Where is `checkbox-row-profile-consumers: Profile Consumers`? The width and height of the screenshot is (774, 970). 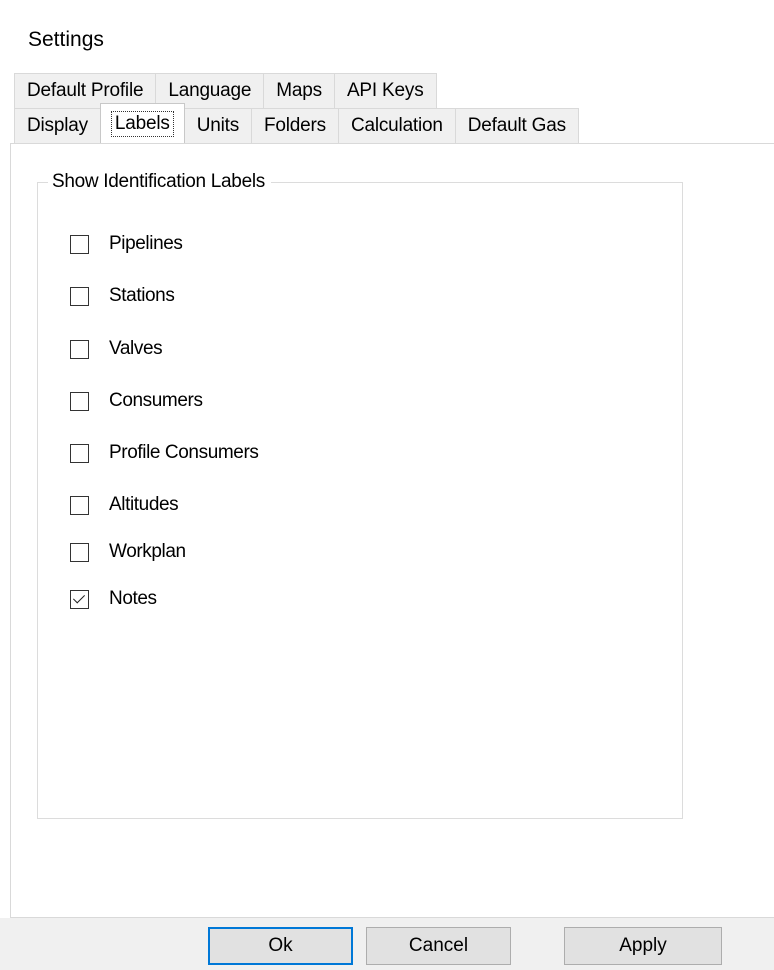
checkbox-row-profile-consumers: Profile Consumers is located at coordinates (164, 453).